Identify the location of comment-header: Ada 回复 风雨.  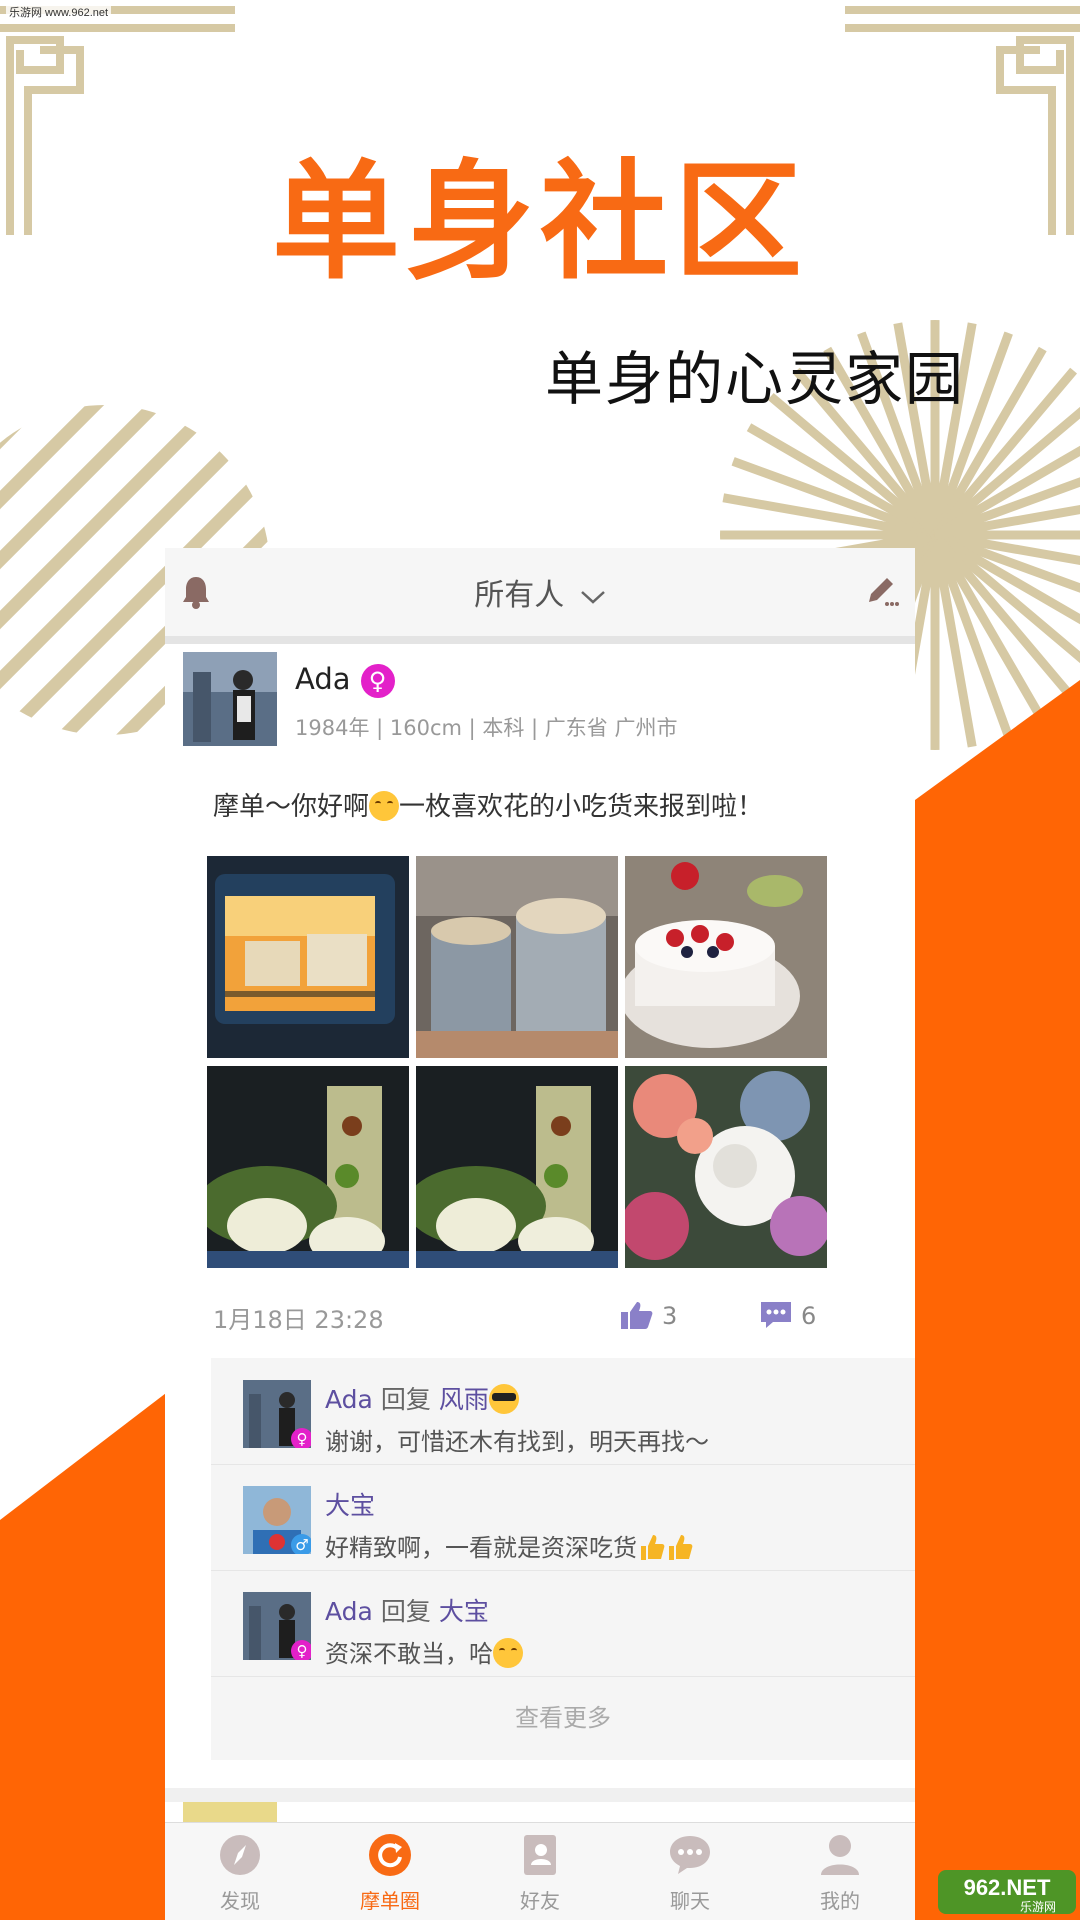
(422, 1398).